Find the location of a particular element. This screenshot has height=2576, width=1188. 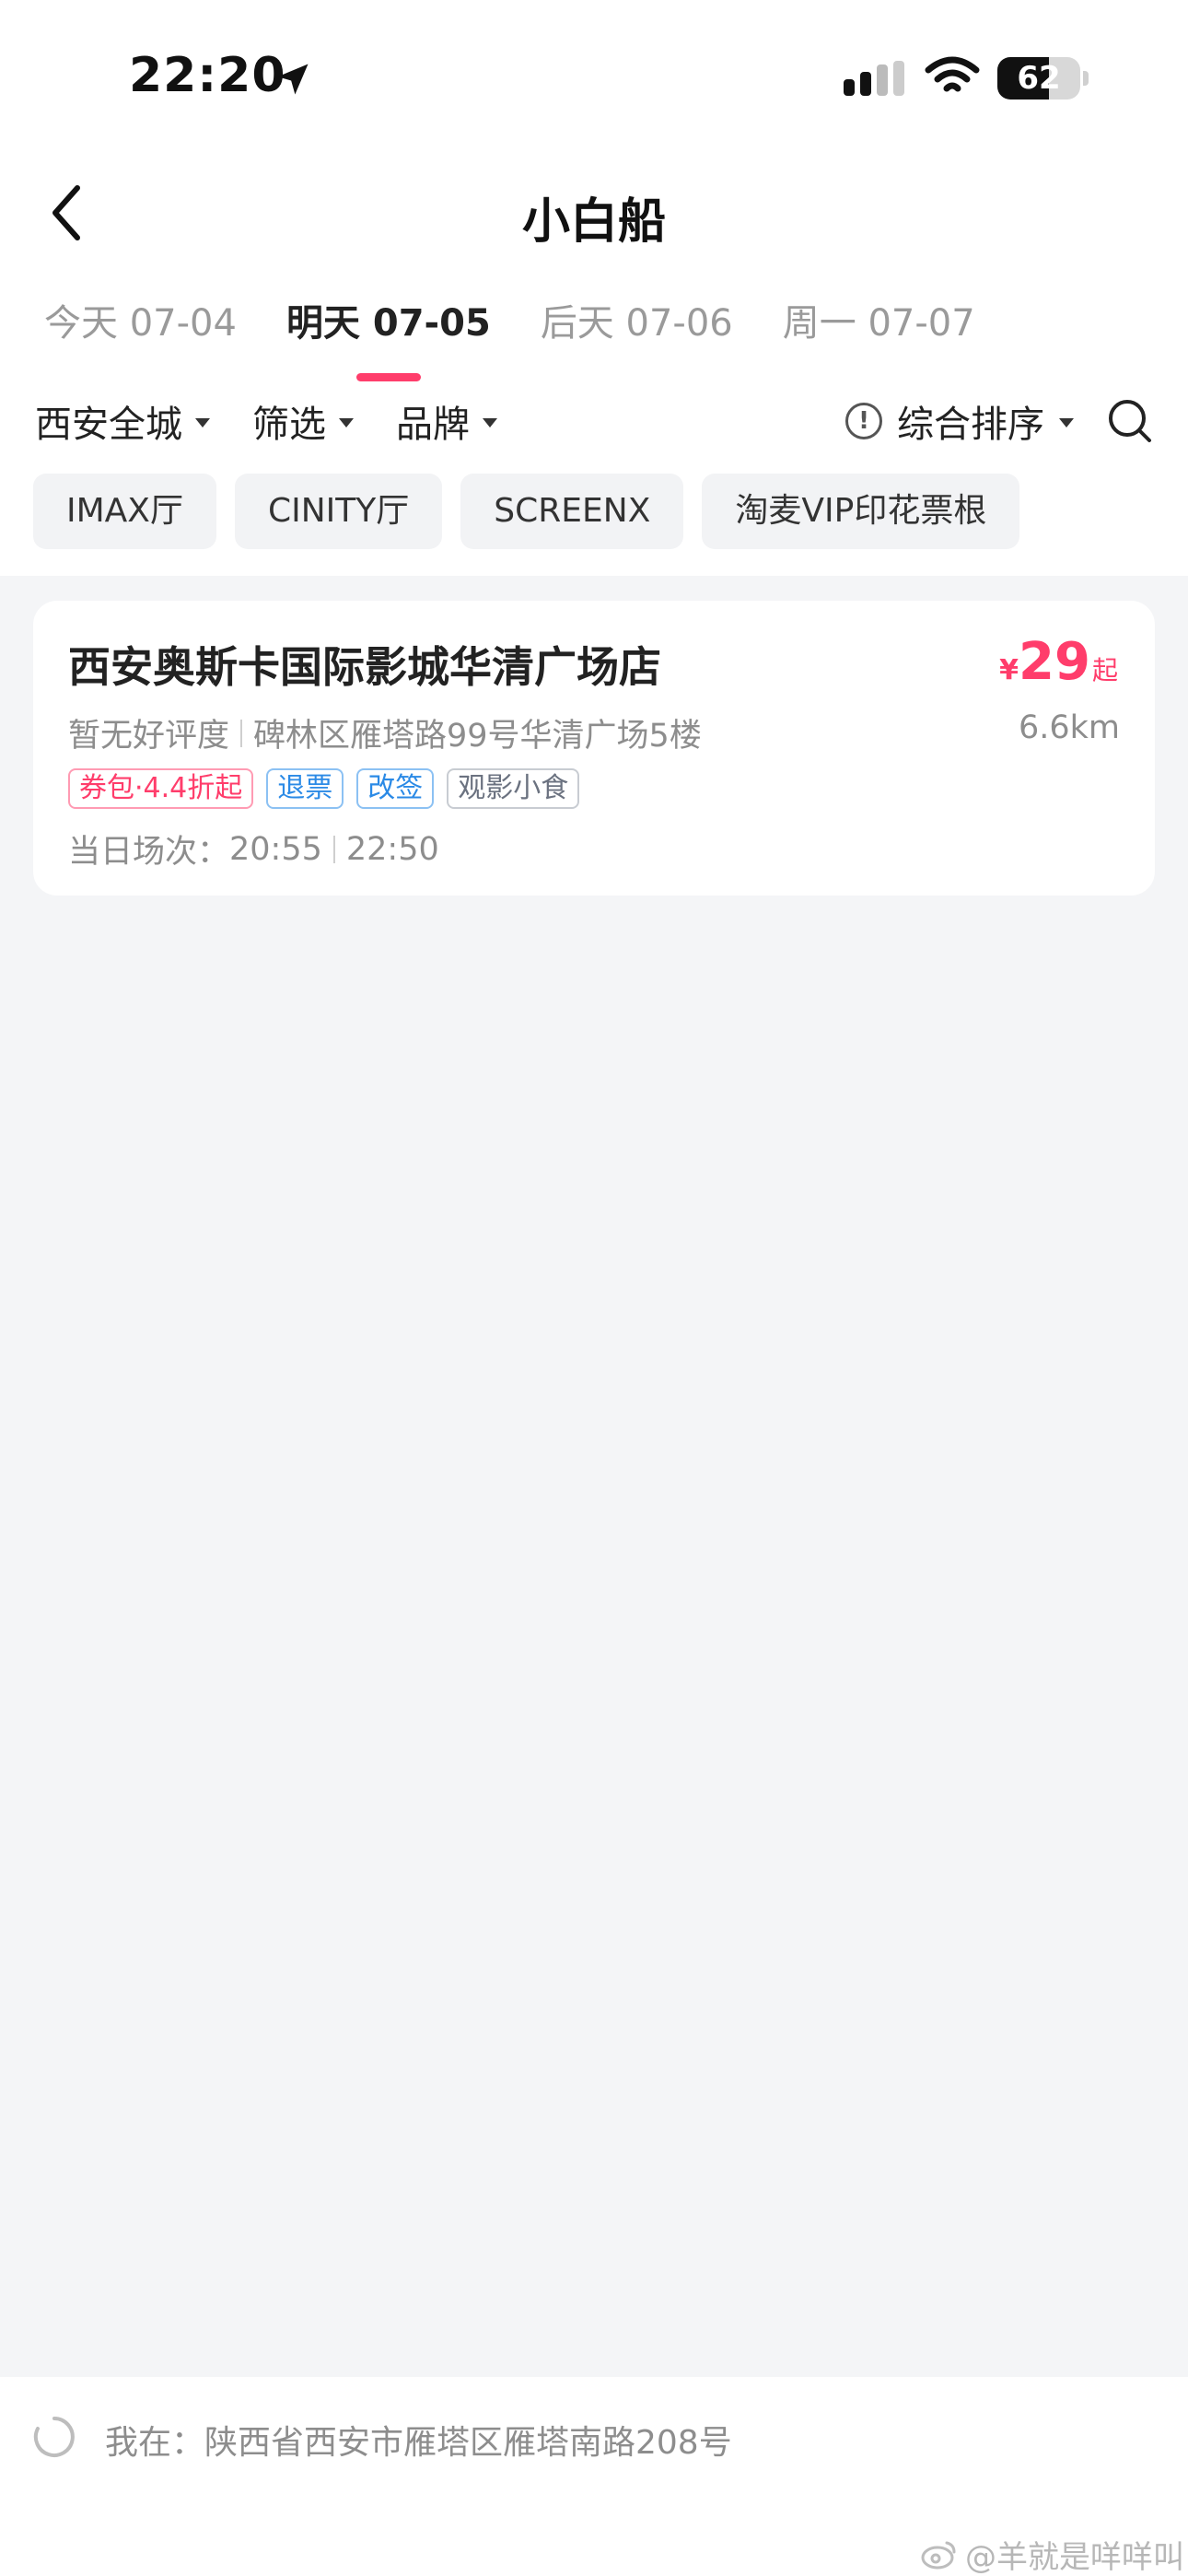

refresh-icon is located at coordinates (54, 2437).